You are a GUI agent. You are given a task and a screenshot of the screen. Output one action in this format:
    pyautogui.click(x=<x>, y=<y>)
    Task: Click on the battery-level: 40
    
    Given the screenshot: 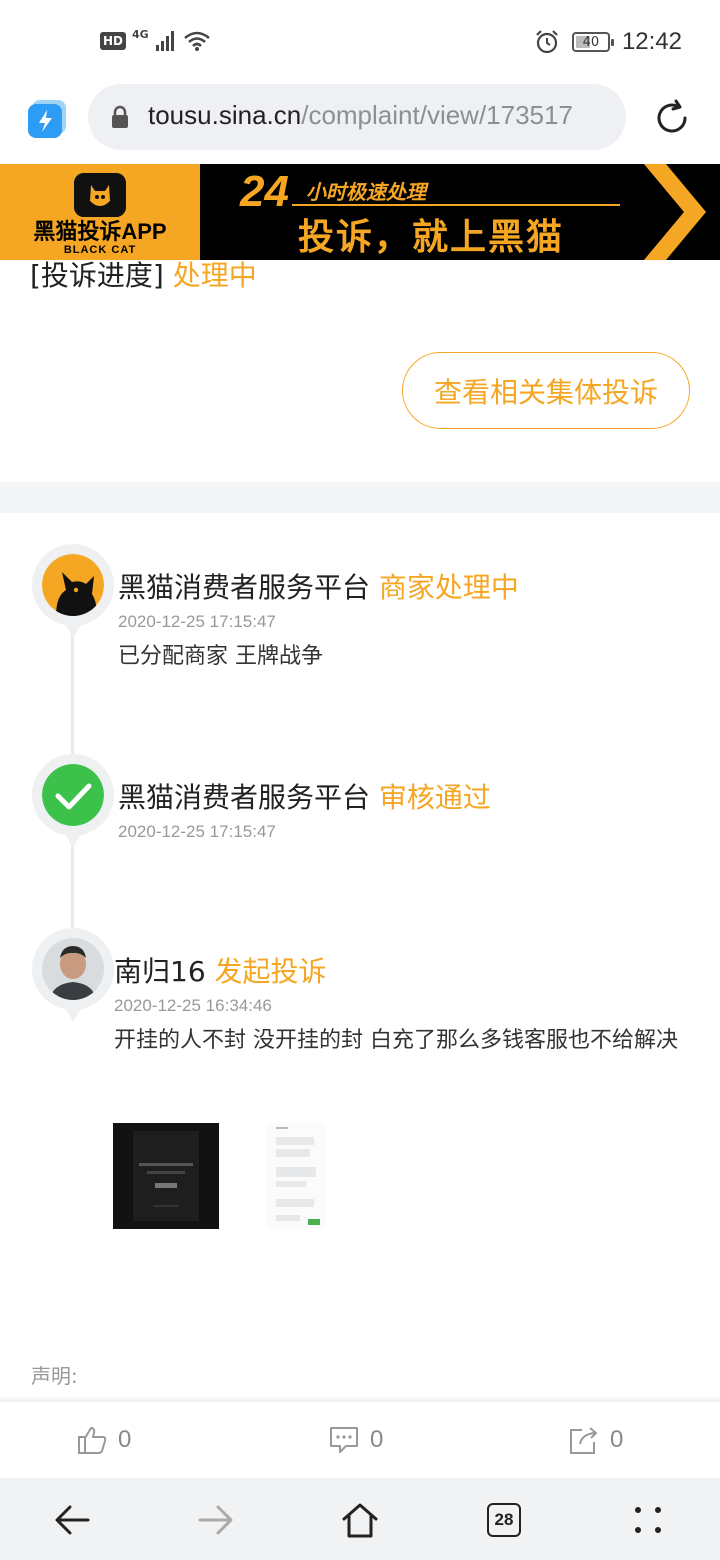 What is the action you would take?
    pyautogui.click(x=591, y=42)
    